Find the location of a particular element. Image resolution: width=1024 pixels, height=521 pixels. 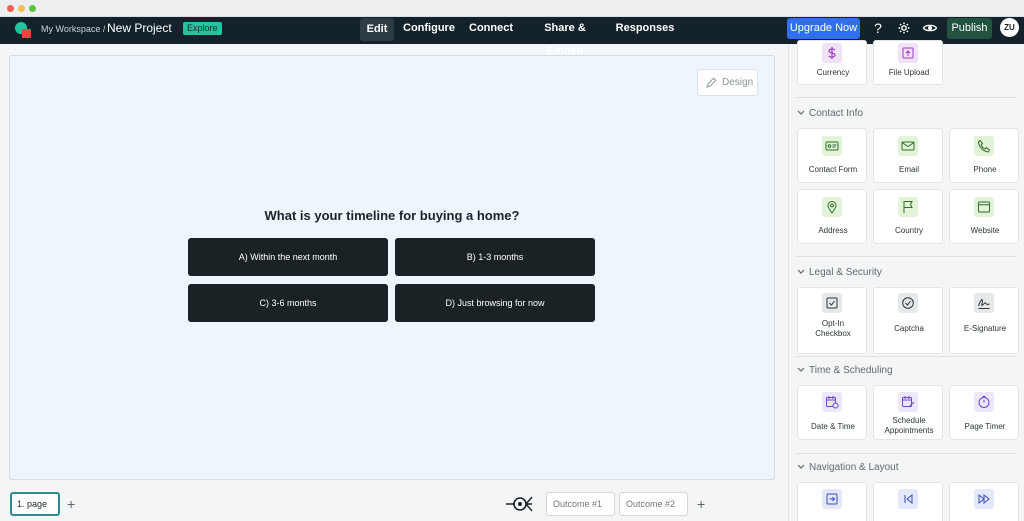

element-schedule-appointments: Schedule Appointments is located at coordinates (908, 412).